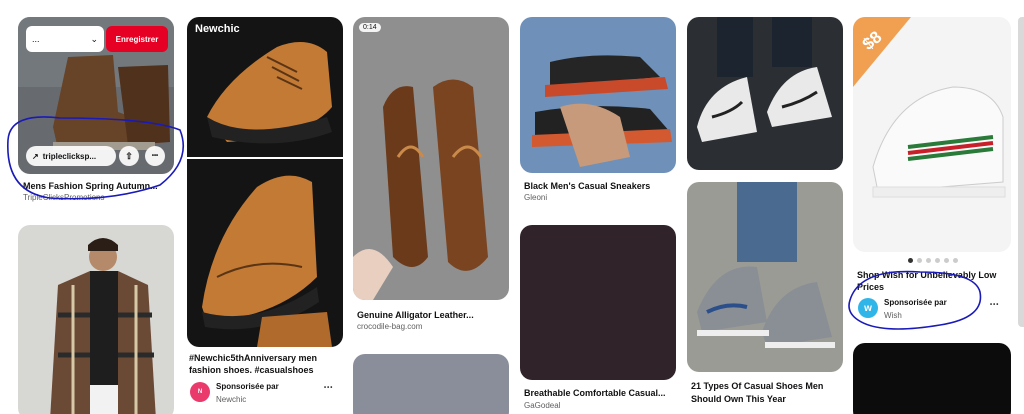 The image size is (1024, 414). Describe the element at coordinates (542, 405) in the screenshot. I see `pin-source: GaGodeal` at that location.